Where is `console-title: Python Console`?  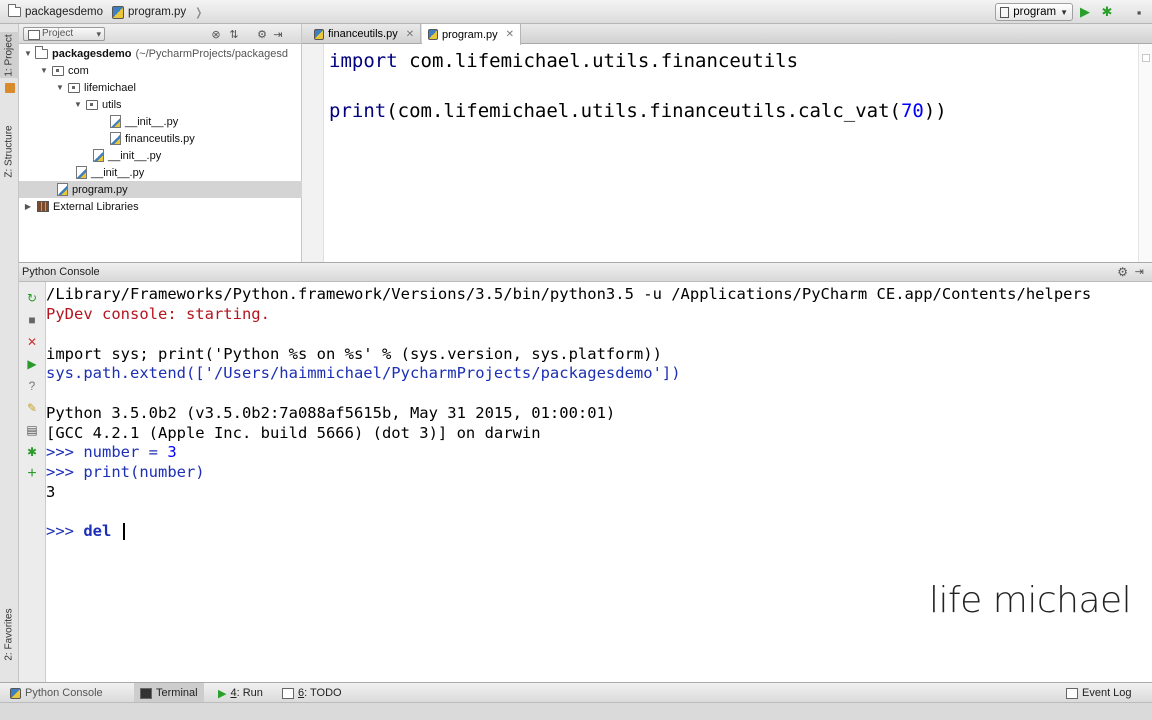
console-title: Python Console is located at coordinates (61, 272).